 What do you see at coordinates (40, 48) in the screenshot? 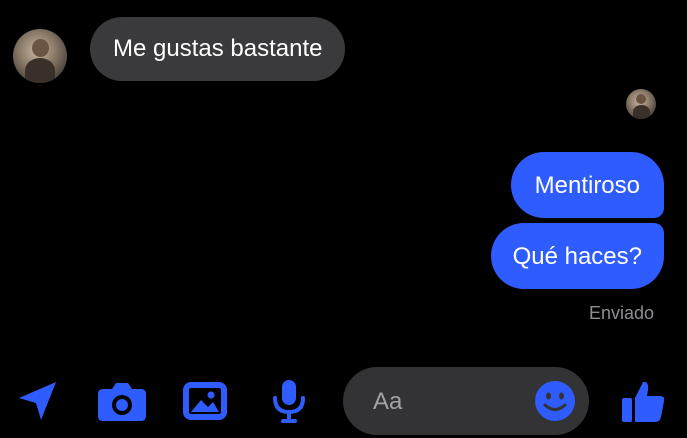
I see `avatar-head` at bounding box center [40, 48].